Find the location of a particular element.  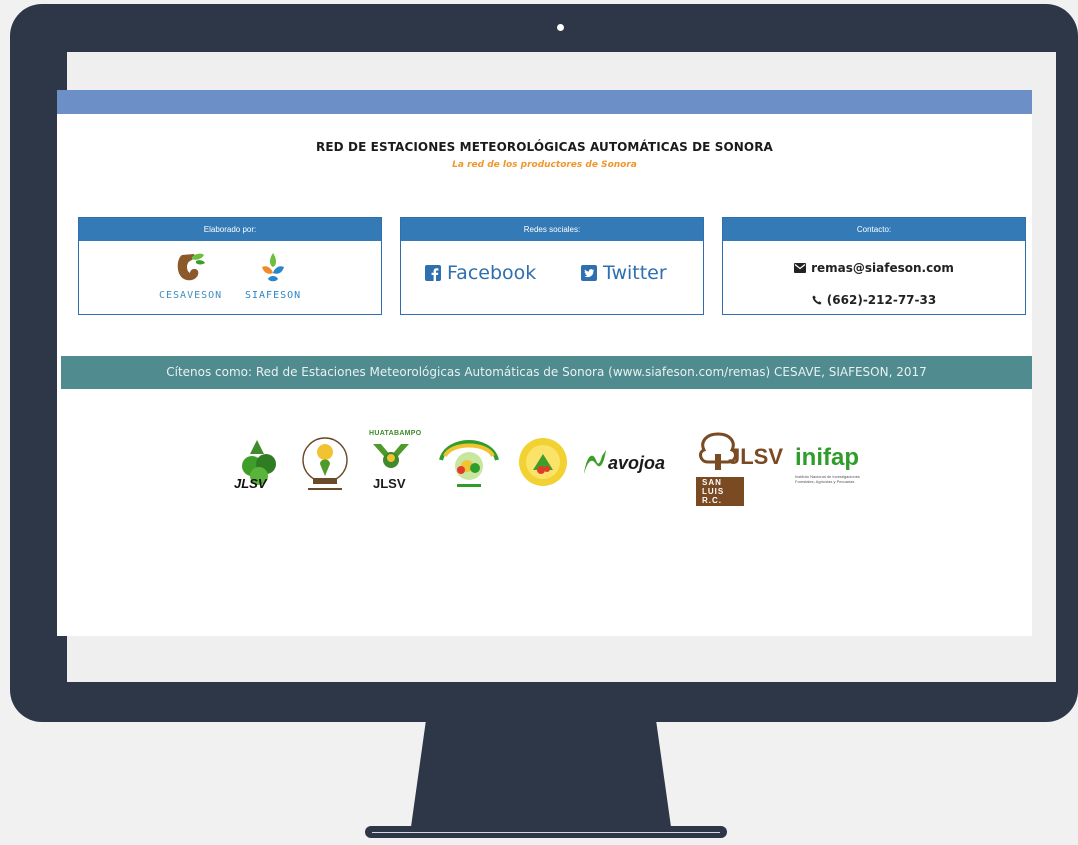

elaborado-panel: Elaborado por: CESAVESON SIAFESON is located at coordinates (230, 266).